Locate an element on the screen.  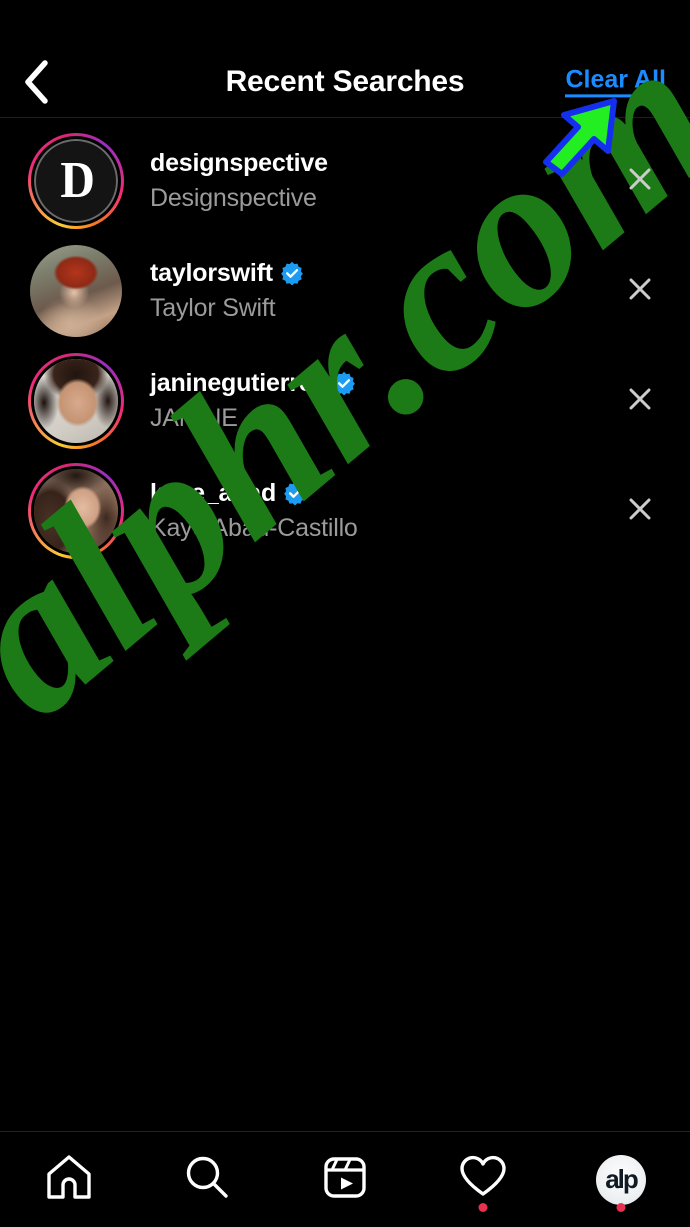
list-item-text: designspective Designspective is located at coordinates (382, 181).